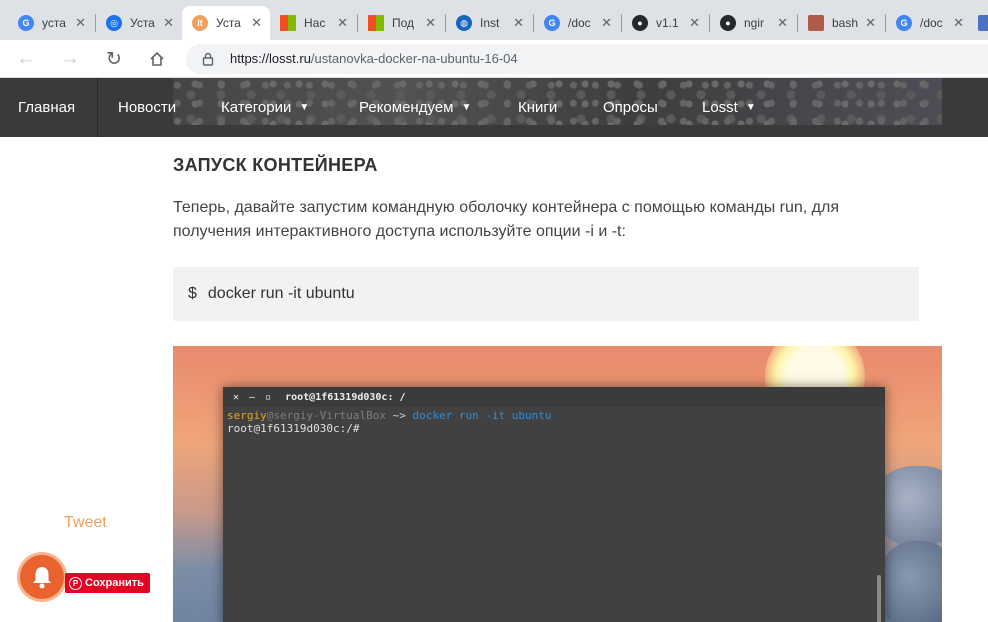  I want to click on tweet-link: Tweet, so click(85, 523).